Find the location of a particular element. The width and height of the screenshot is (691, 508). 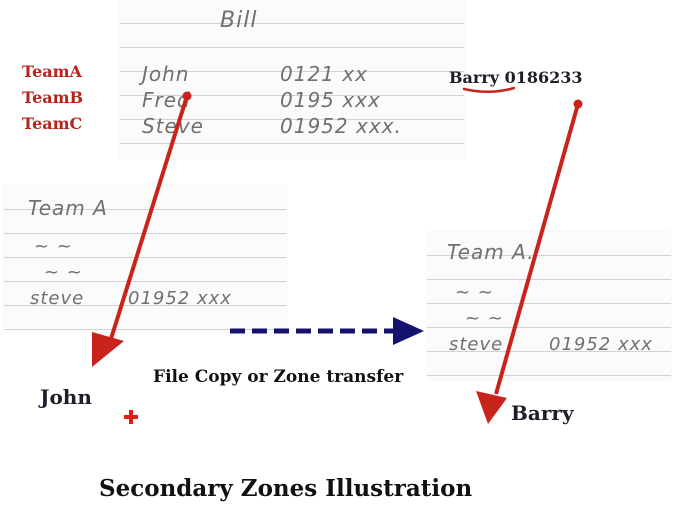

plus-icon is located at coordinates (131, 417).